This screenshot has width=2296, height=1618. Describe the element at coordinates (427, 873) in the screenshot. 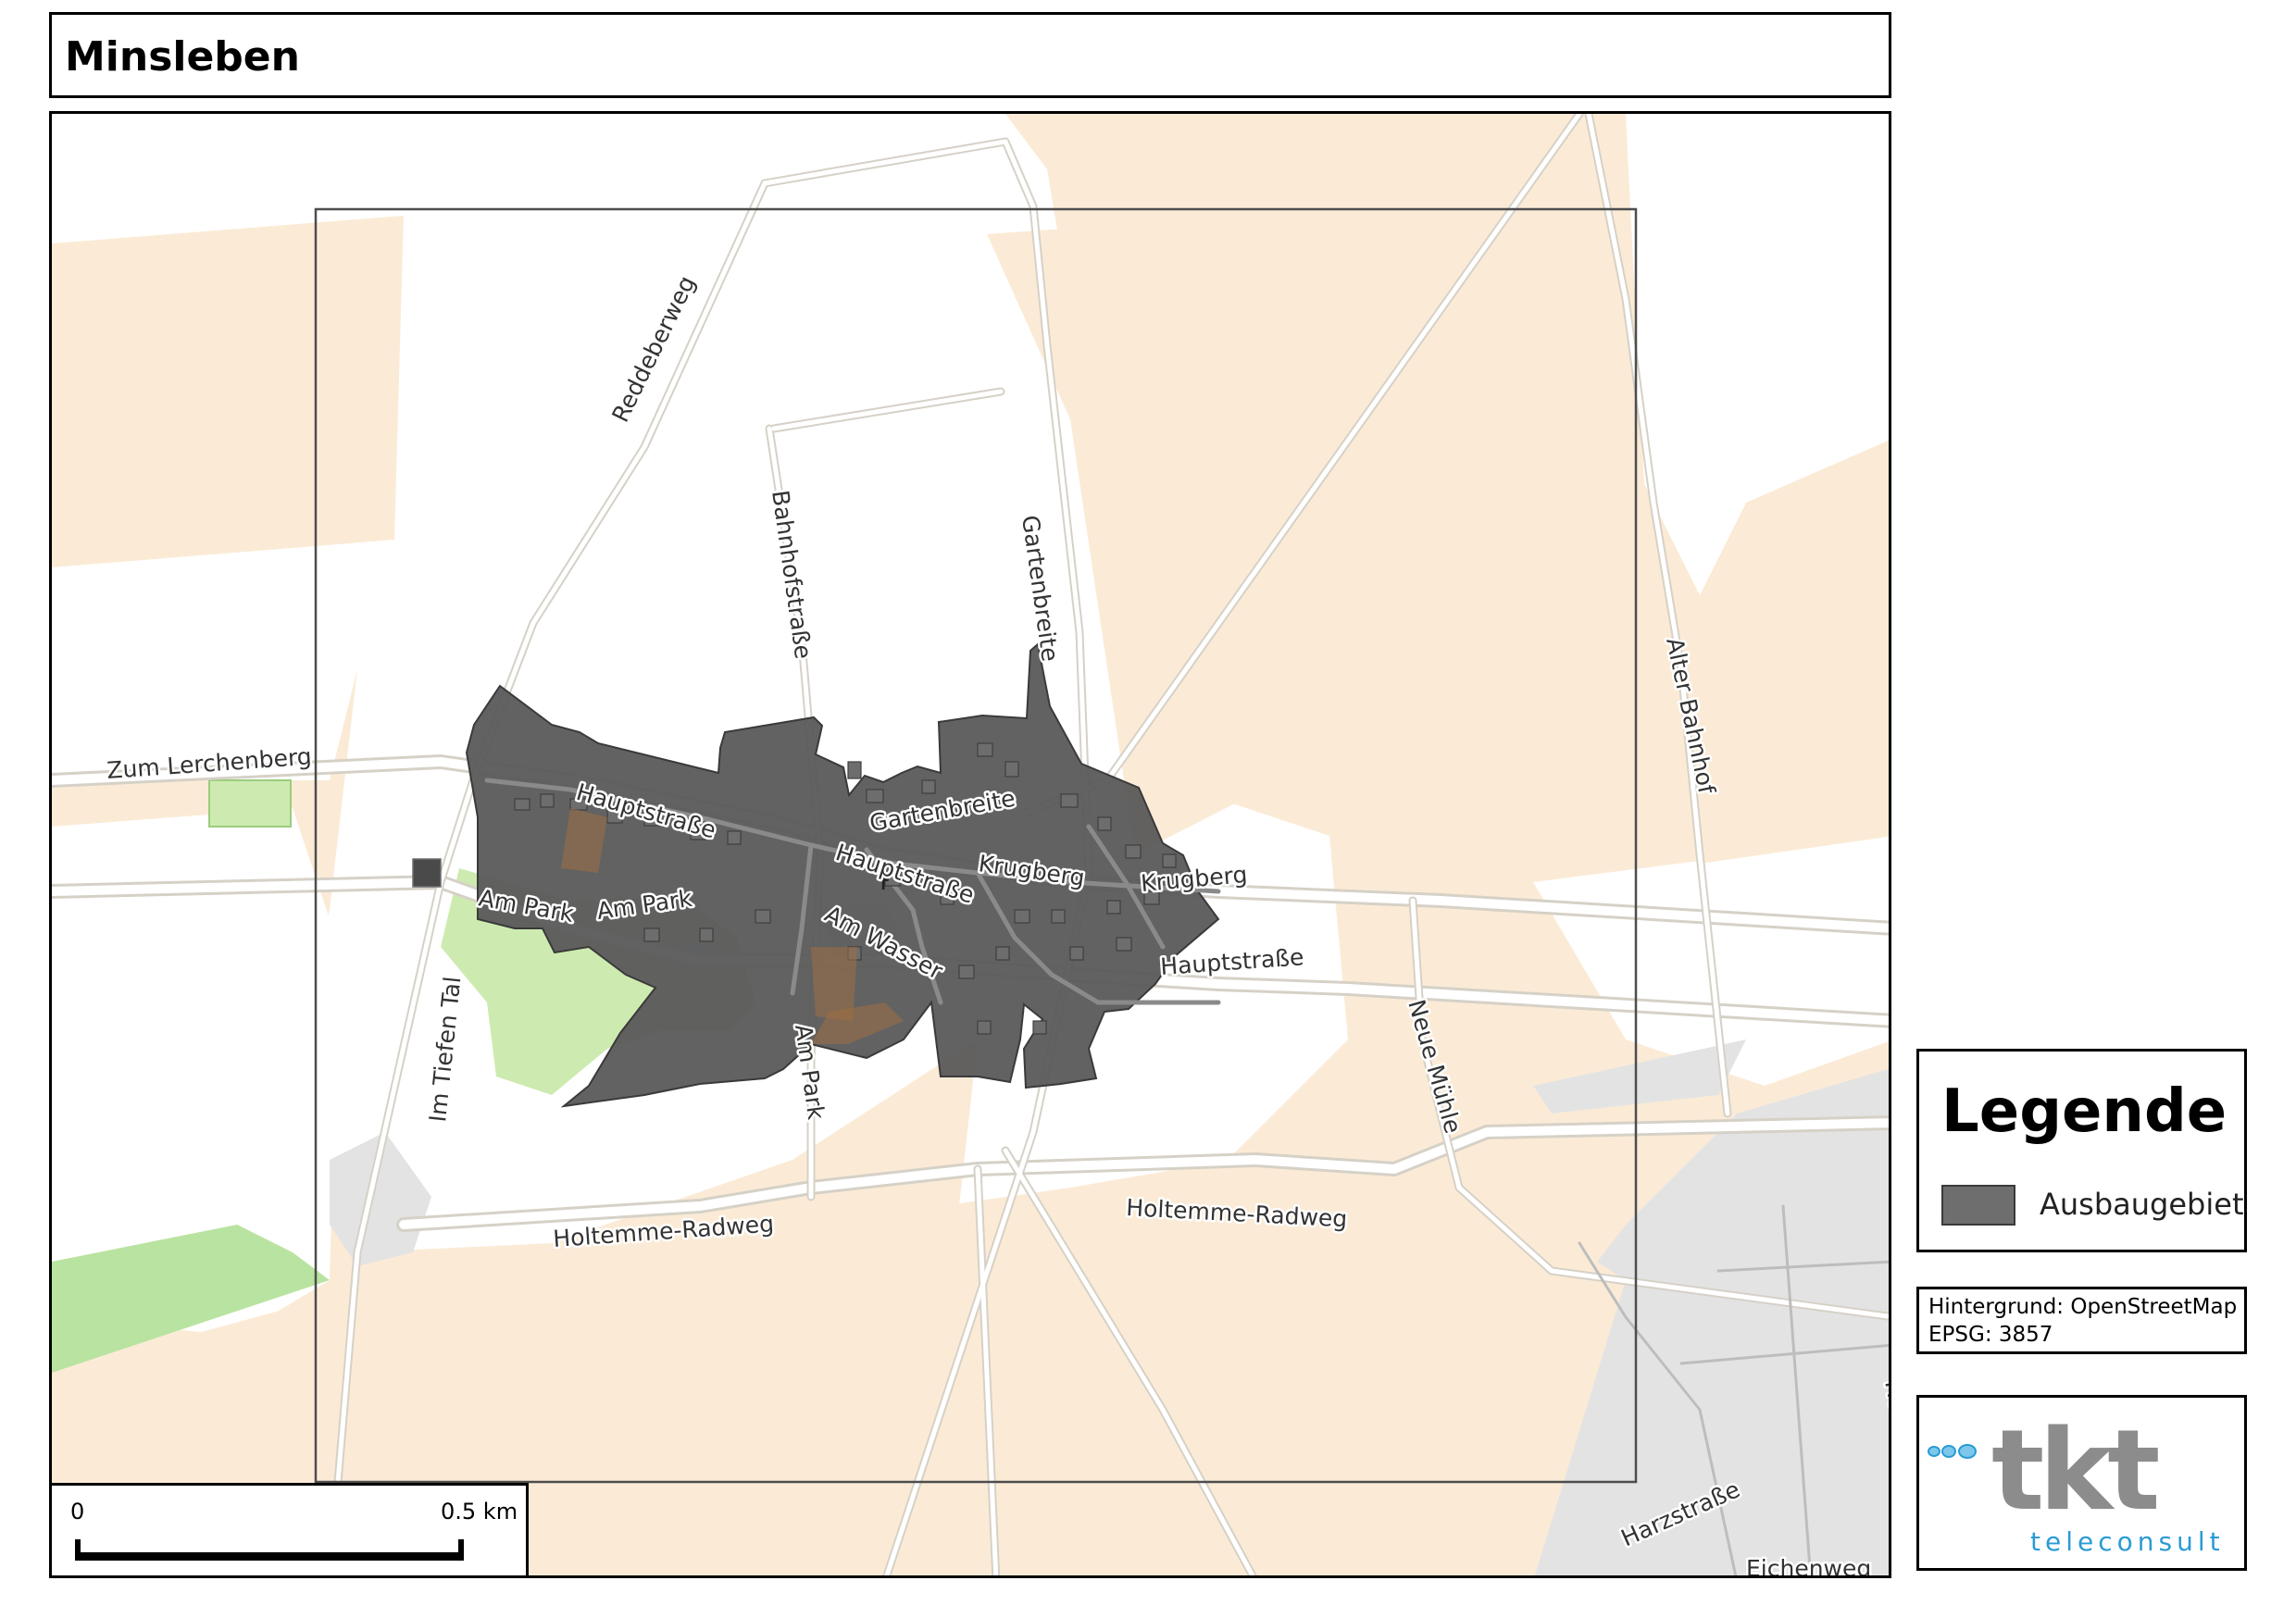

I see `small-polygon` at that location.